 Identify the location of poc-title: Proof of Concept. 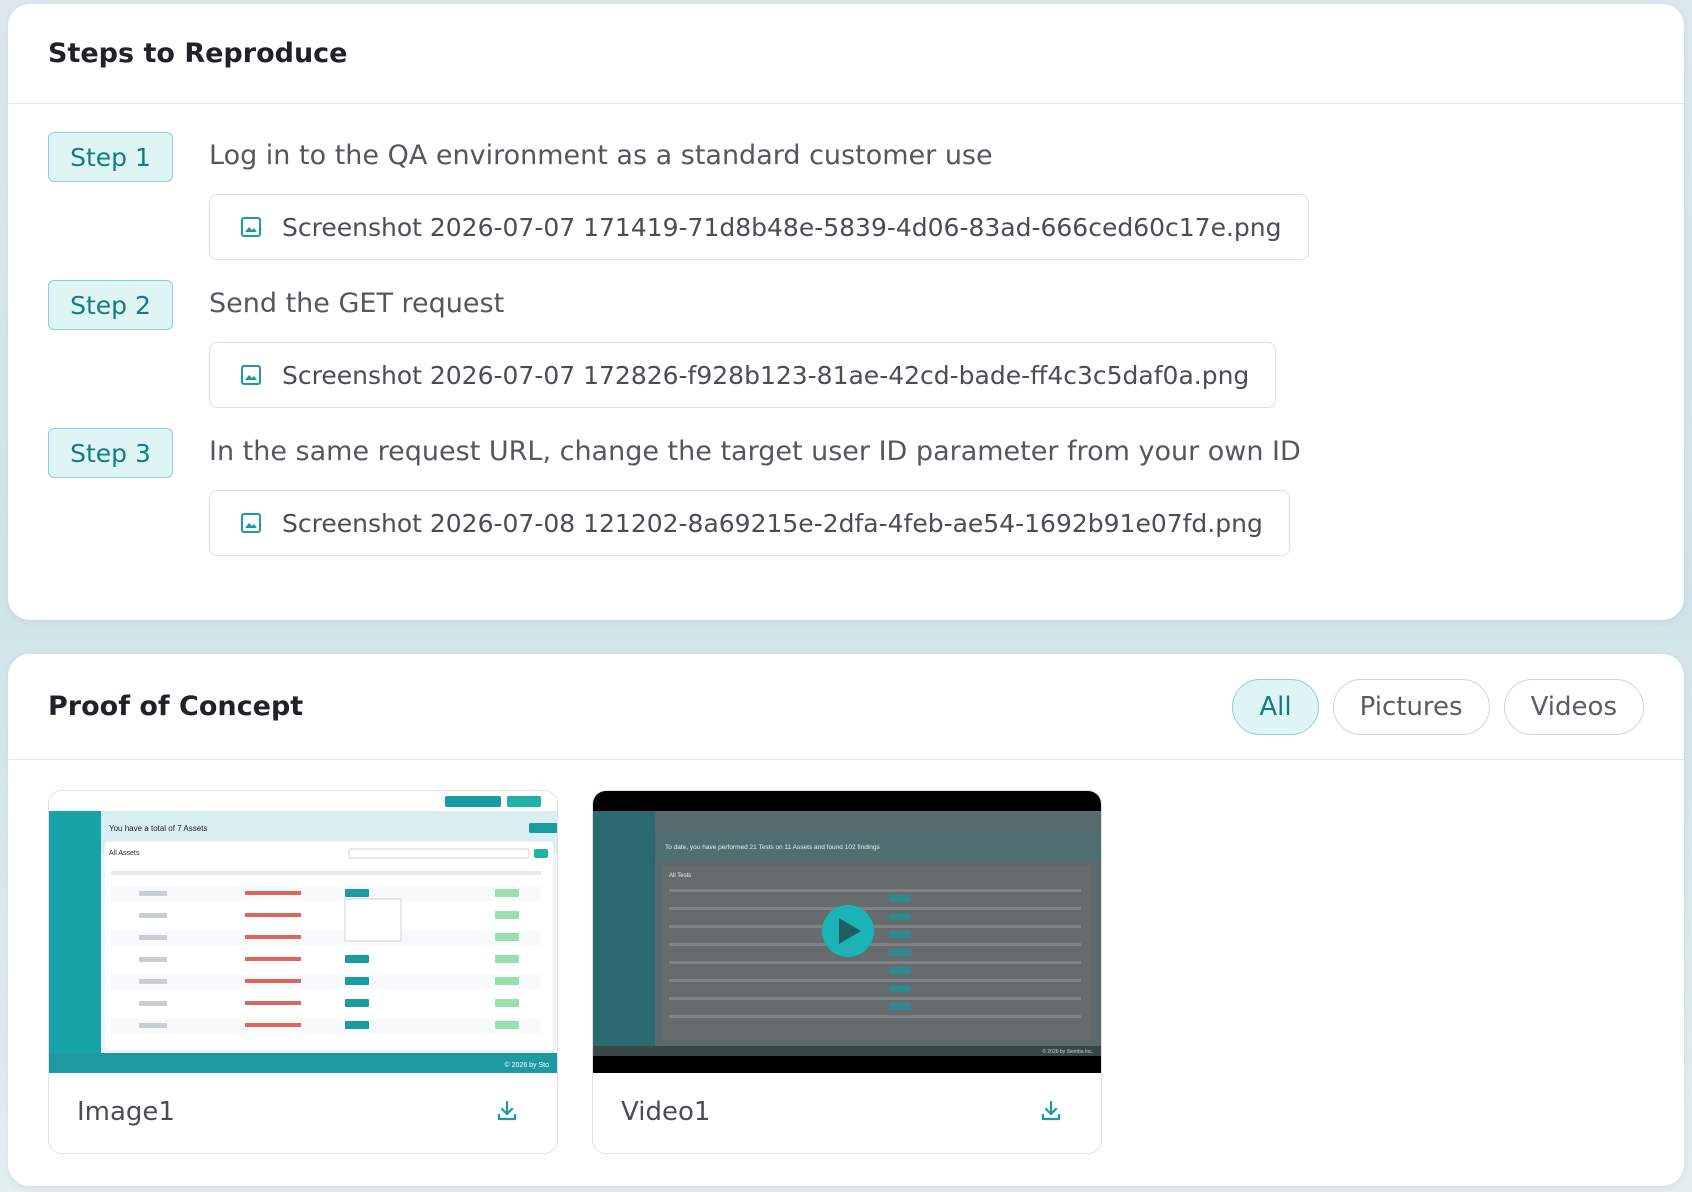
(176, 706).